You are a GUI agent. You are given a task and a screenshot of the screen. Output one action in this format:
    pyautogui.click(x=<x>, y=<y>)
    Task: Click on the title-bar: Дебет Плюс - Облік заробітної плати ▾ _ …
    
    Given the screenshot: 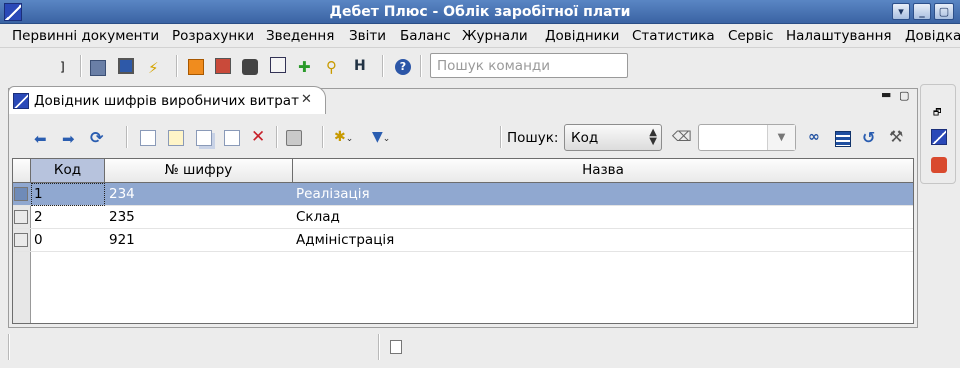 What is the action you would take?
    pyautogui.click(x=480, y=12)
    